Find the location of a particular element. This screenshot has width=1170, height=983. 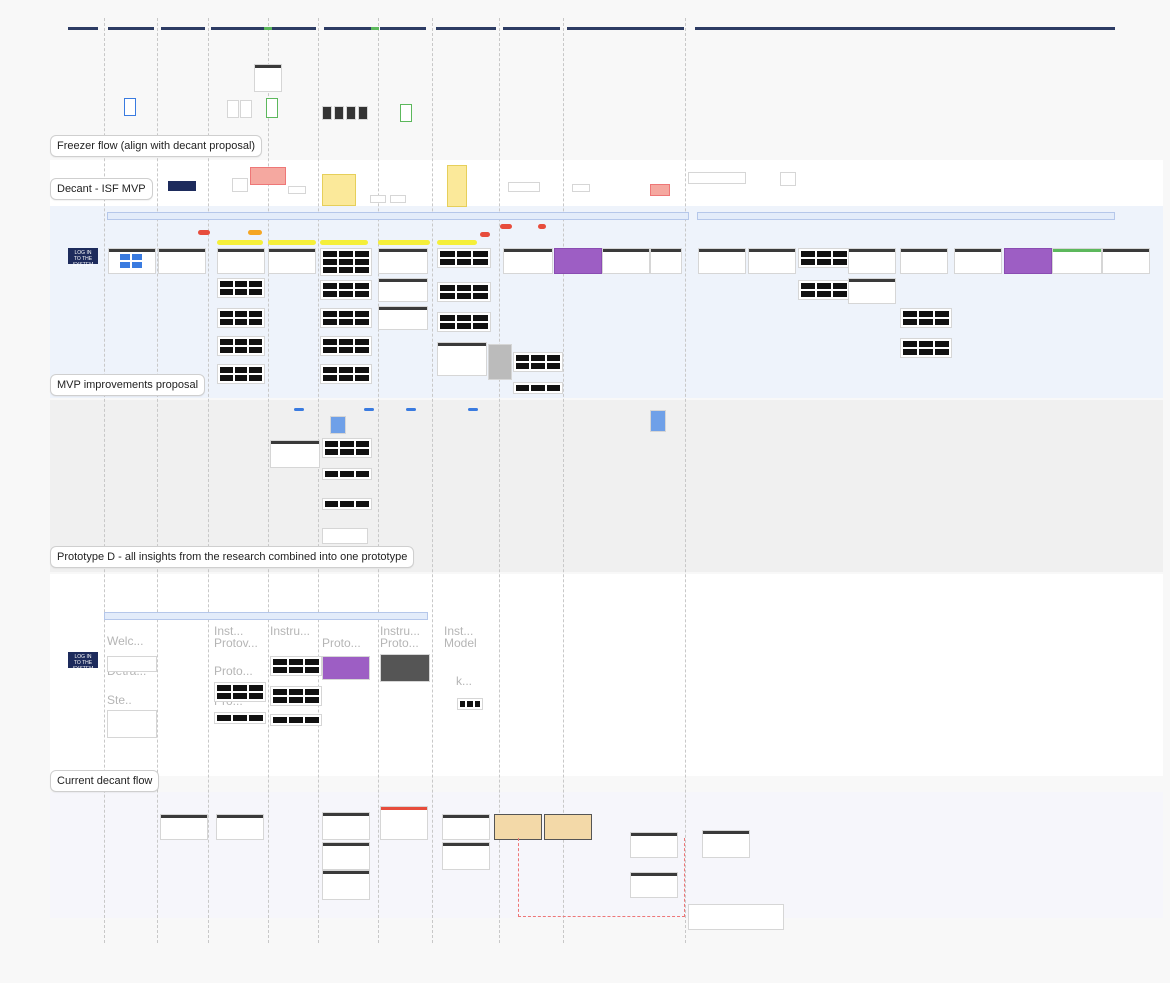

flow-header-right is located at coordinates (906, 216).